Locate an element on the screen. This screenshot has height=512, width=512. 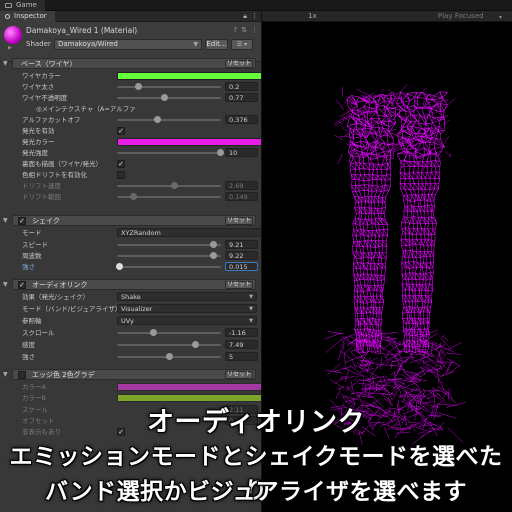
edge-reset-button: リセット is located at coordinates (239, 375).